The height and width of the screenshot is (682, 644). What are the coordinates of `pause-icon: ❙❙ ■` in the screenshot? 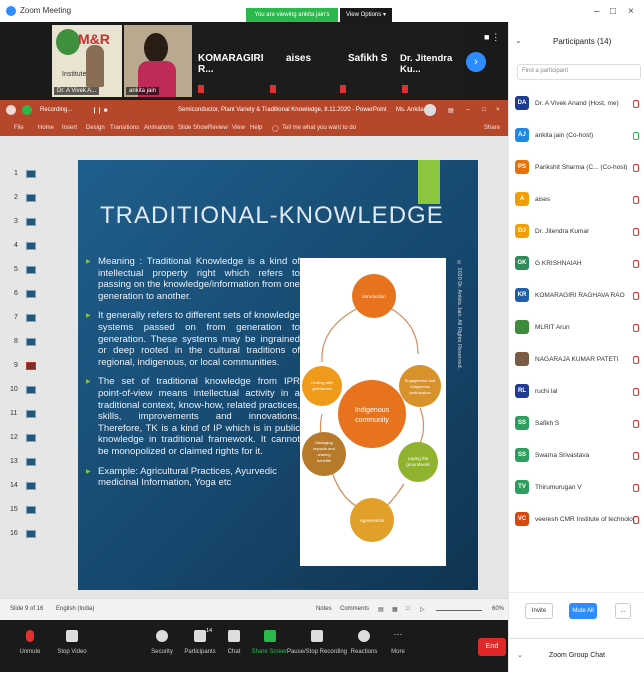 It's located at (99, 110).